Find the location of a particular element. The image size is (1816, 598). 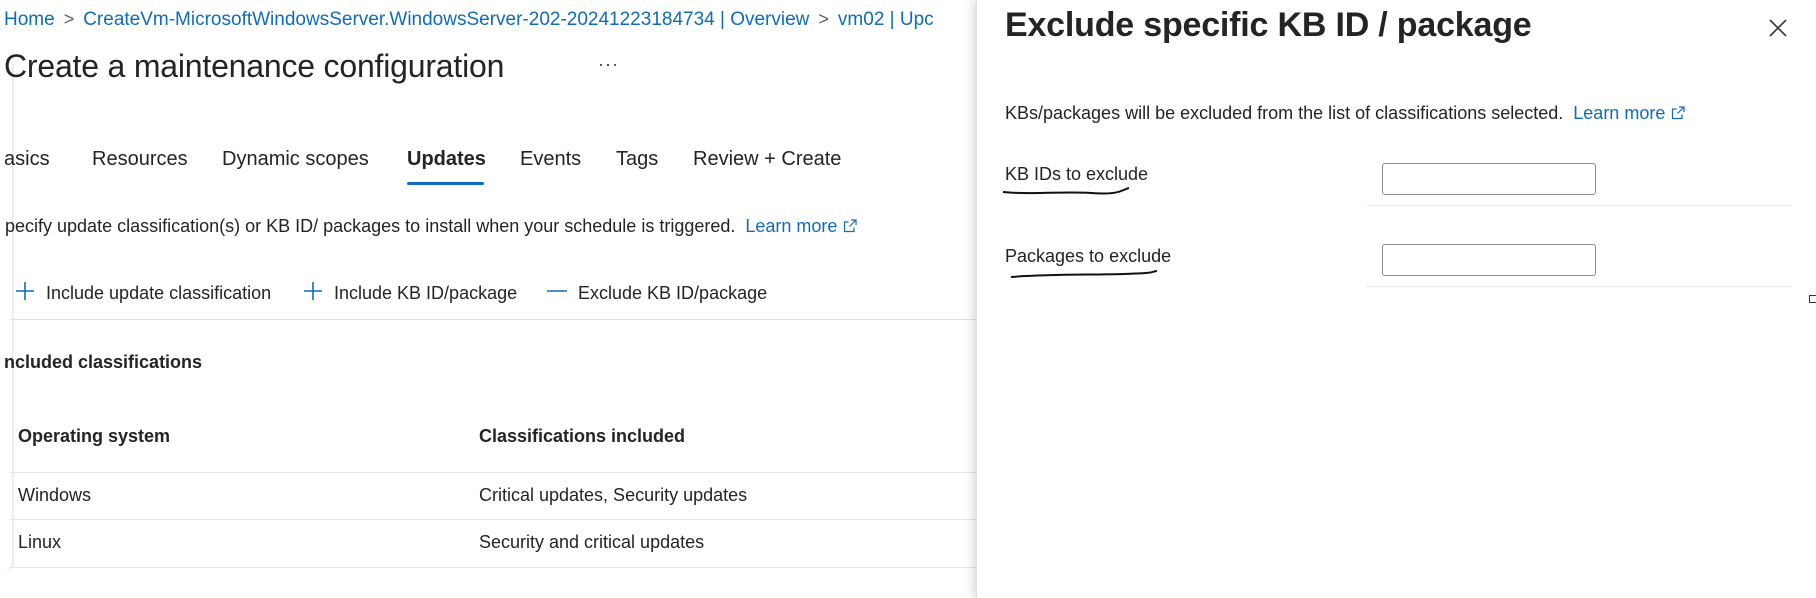

tab-resources: Resources is located at coordinates (140, 159).